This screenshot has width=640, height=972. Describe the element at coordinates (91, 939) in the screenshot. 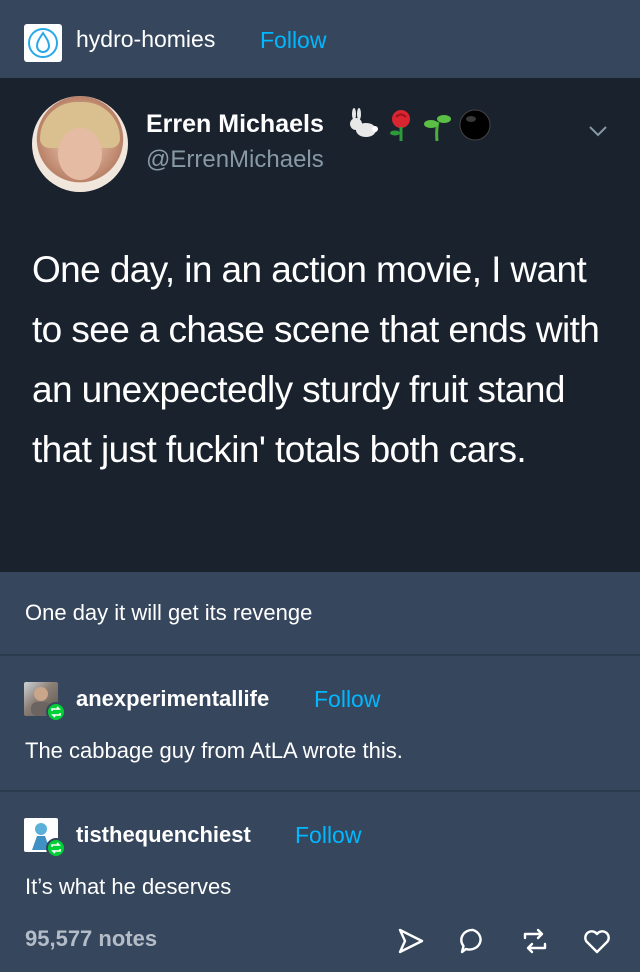

I see `notes-count: 95,577 notes` at that location.